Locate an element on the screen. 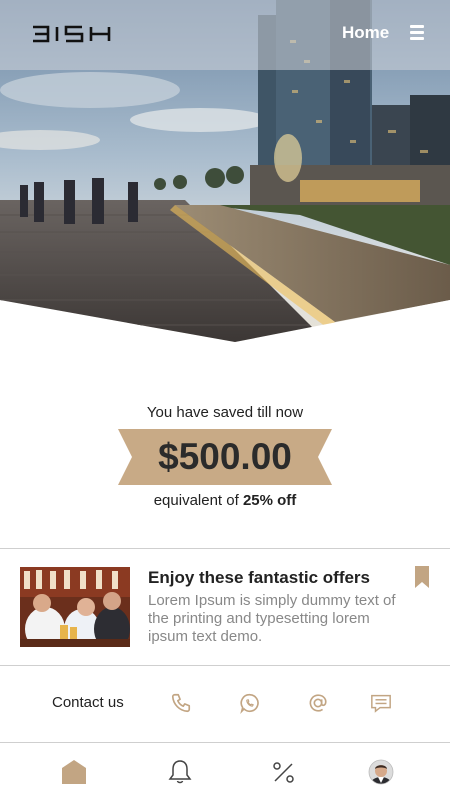 The height and width of the screenshot is (800, 450). discount-value: 25% off is located at coordinates (269, 500).